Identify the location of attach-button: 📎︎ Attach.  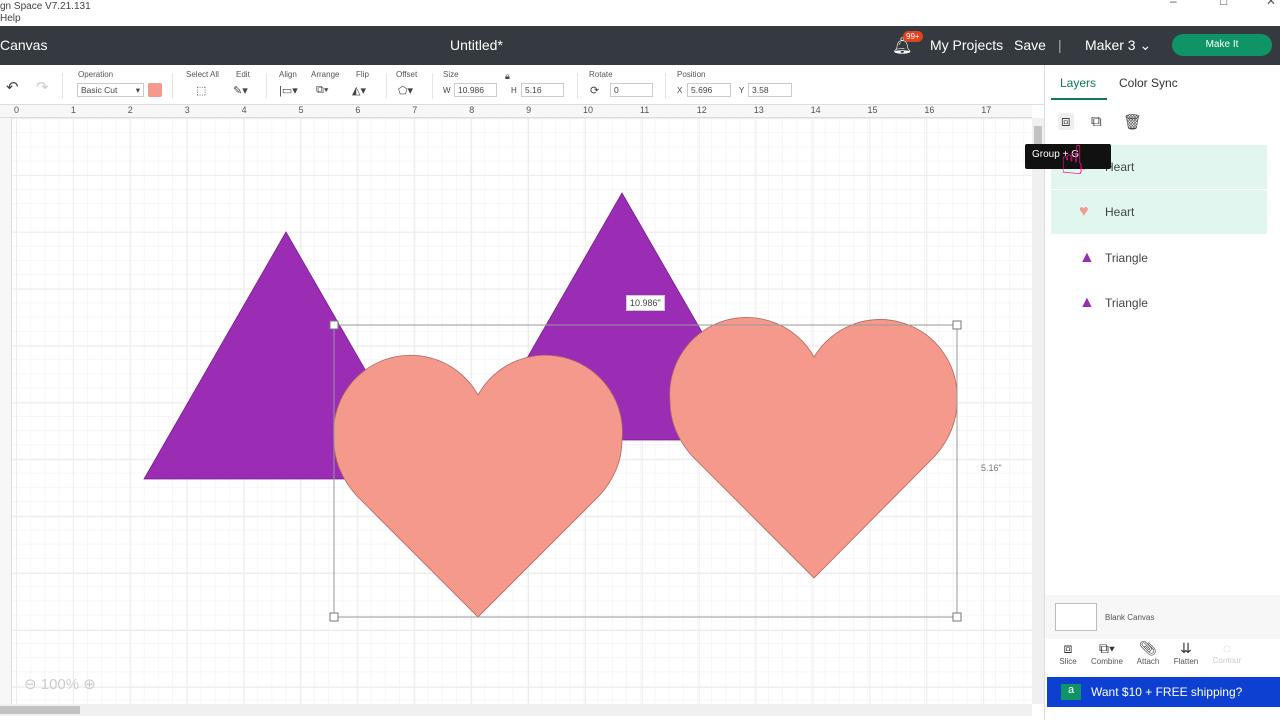
(1148, 653).